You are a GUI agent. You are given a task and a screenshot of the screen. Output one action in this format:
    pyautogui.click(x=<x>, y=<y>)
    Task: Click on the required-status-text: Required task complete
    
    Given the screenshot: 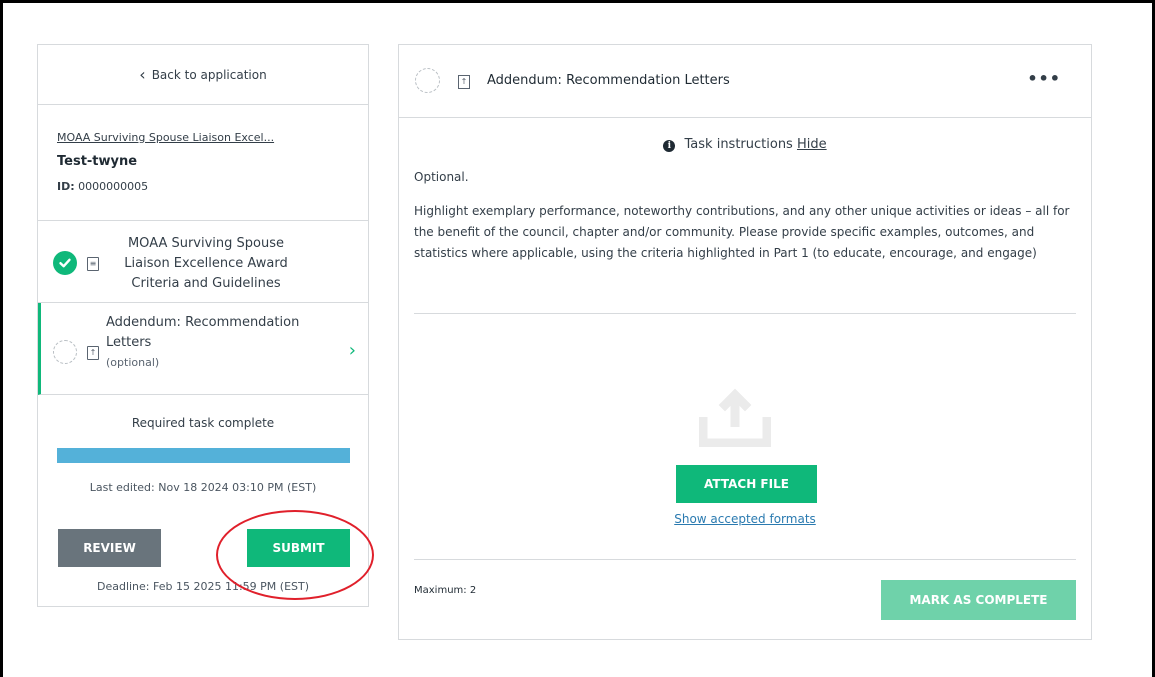 What is the action you would take?
    pyautogui.click(x=203, y=423)
    